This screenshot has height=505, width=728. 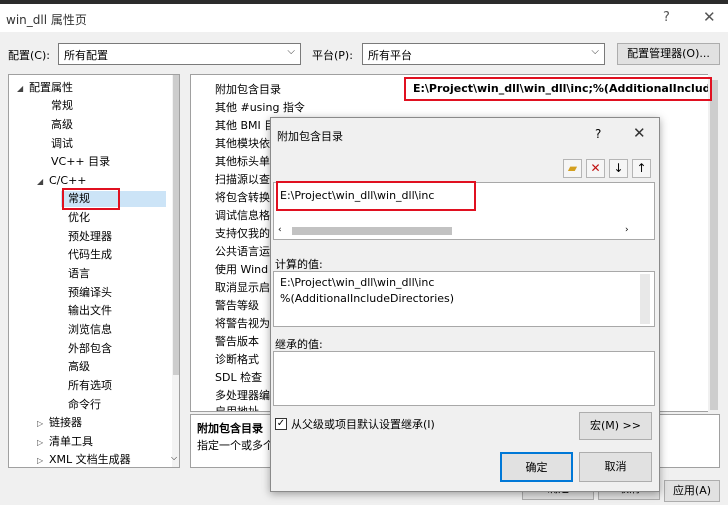 I want to click on dialog-cancel-button: 取消, so click(x=615, y=467).